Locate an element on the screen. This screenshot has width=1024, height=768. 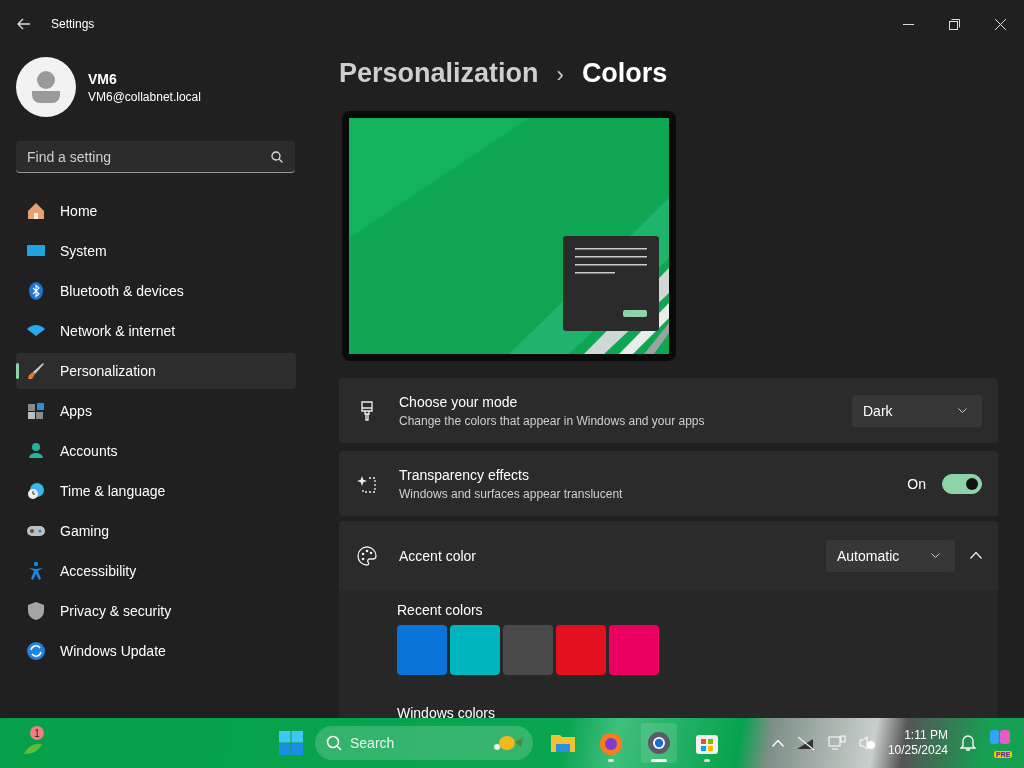
sidebar-item: Home is located at coordinates (156, 211).